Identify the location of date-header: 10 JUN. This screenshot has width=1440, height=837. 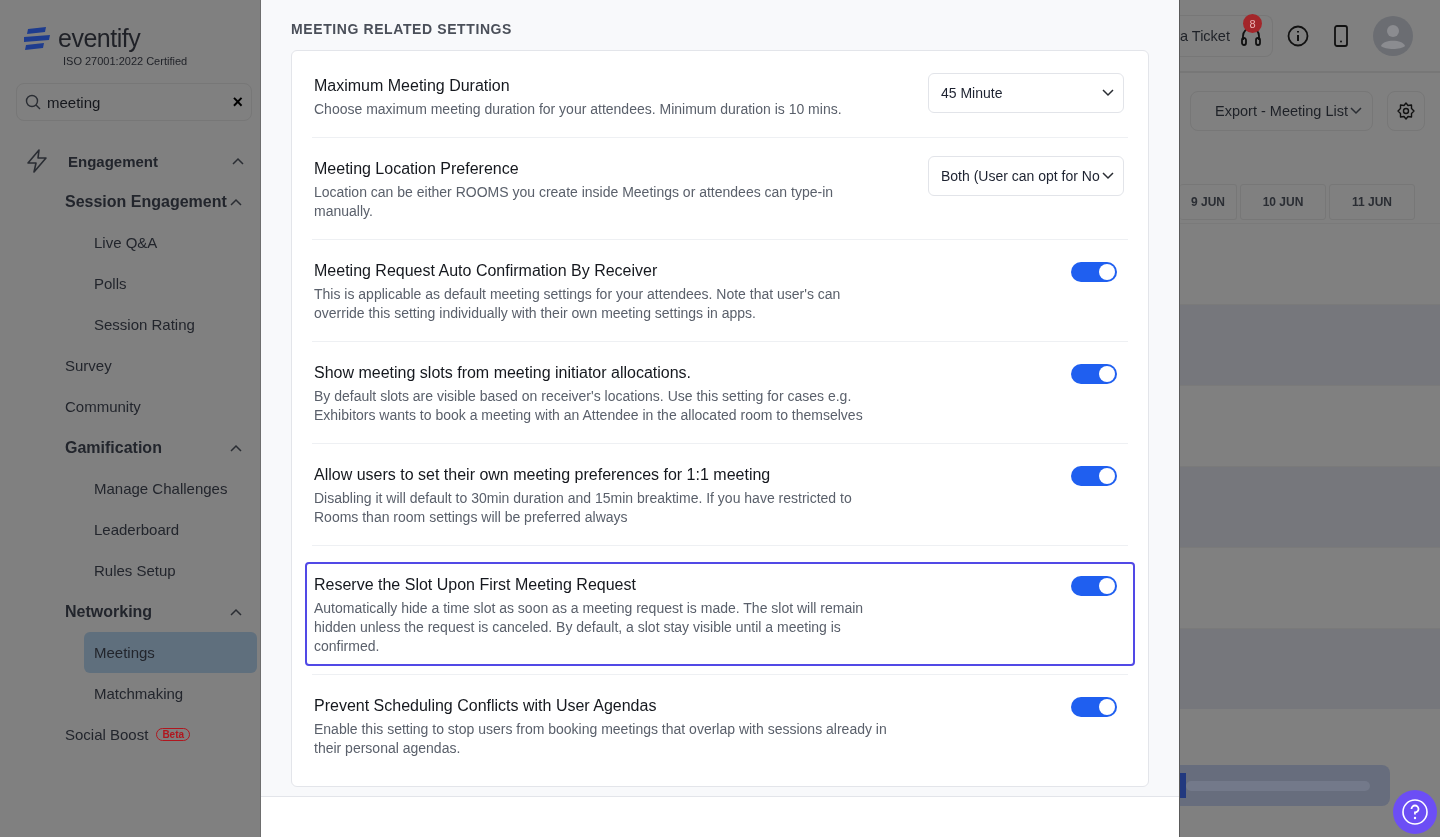
(1283, 202).